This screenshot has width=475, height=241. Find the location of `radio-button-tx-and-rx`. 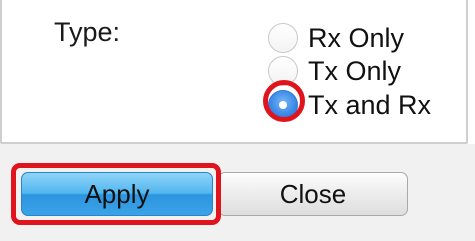

radio-button-tx-and-rx is located at coordinates (283, 105).